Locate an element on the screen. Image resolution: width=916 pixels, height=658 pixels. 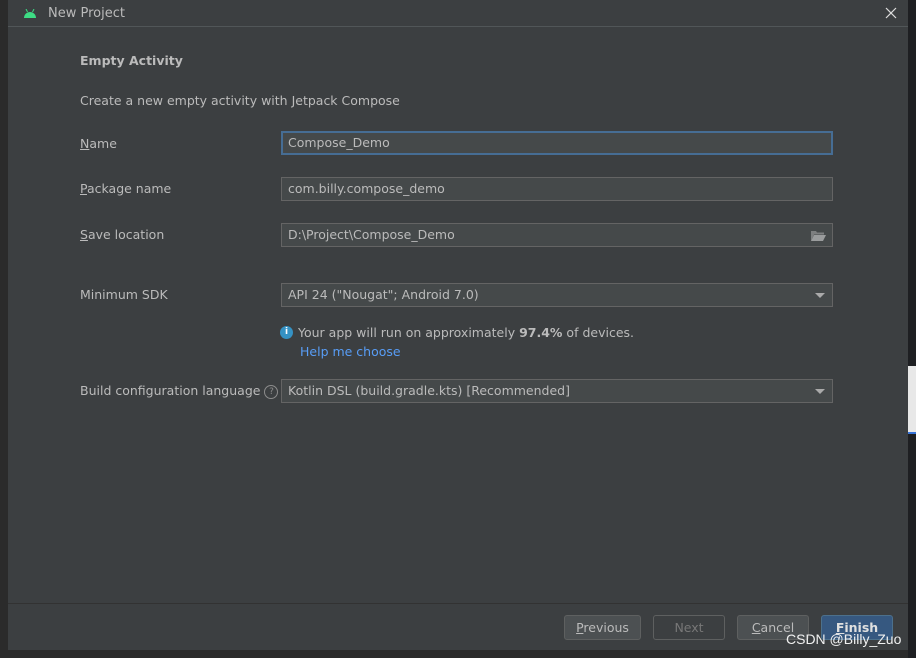
footer-divider is located at coordinates (458, 603).